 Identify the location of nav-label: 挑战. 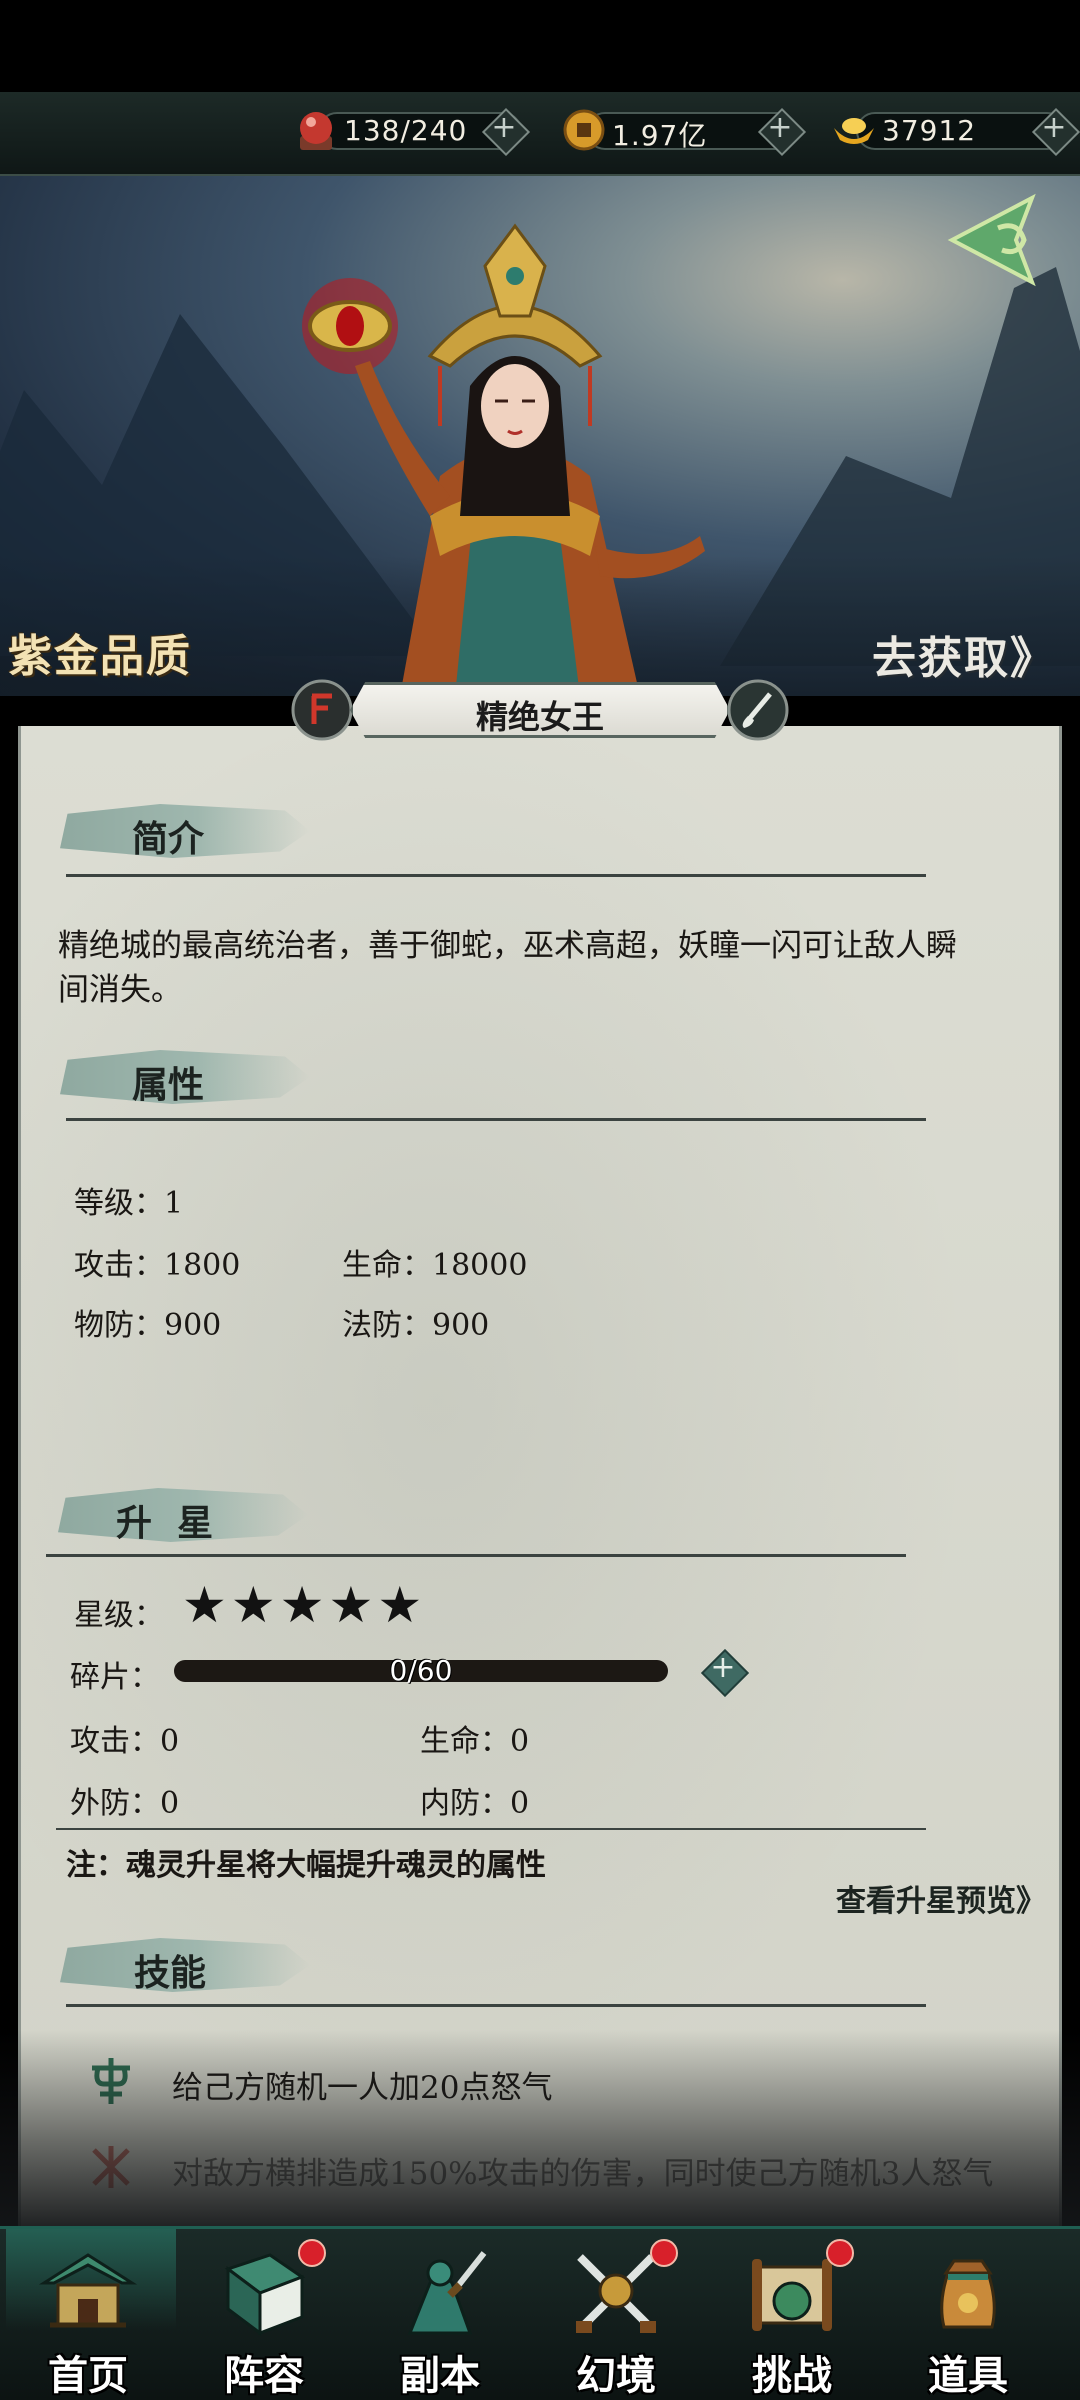
(792, 2375).